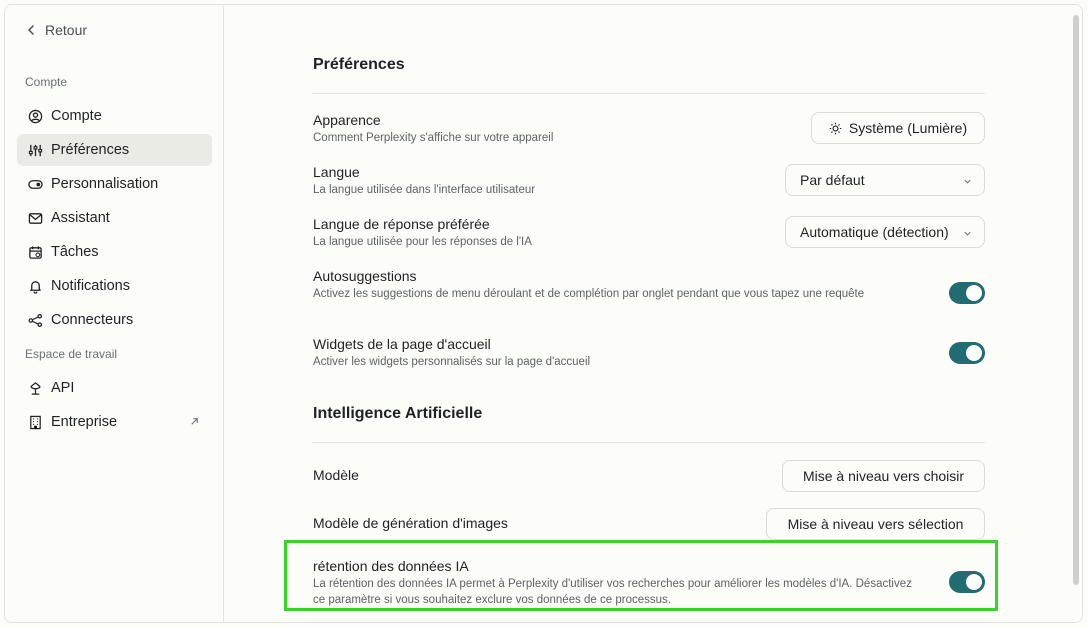 The height and width of the screenshot is (627, 1088). I want to click on sliders-icon, so click(35, 150).